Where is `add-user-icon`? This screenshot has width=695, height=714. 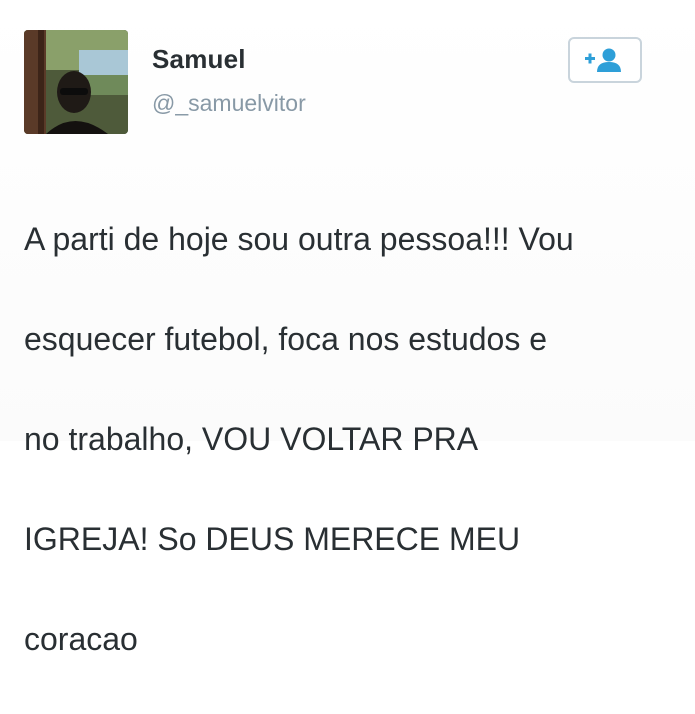
add-user-icon is located at coordinates (603, 60).